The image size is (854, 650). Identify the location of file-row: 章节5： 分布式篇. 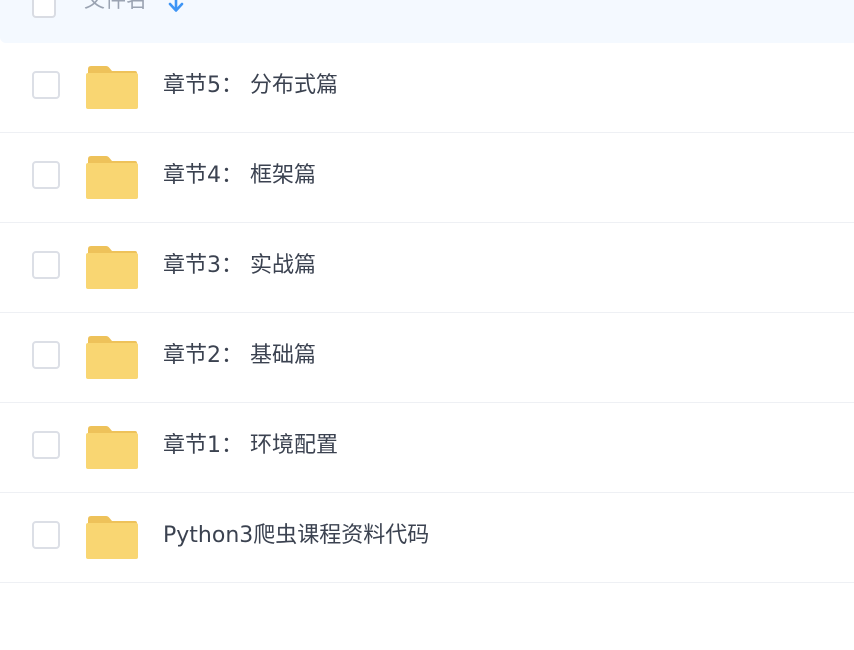
(427, 88).